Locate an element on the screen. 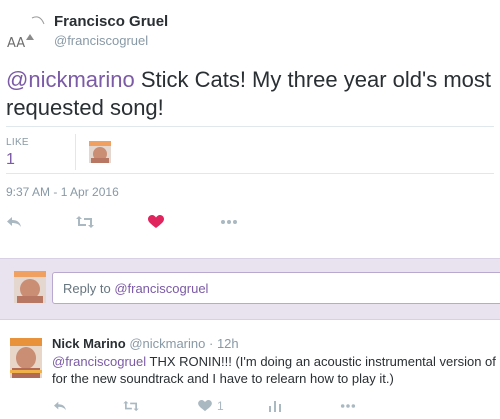 This screenshot has width=500, height=419. reply-button is located at coordinates (14, 222).